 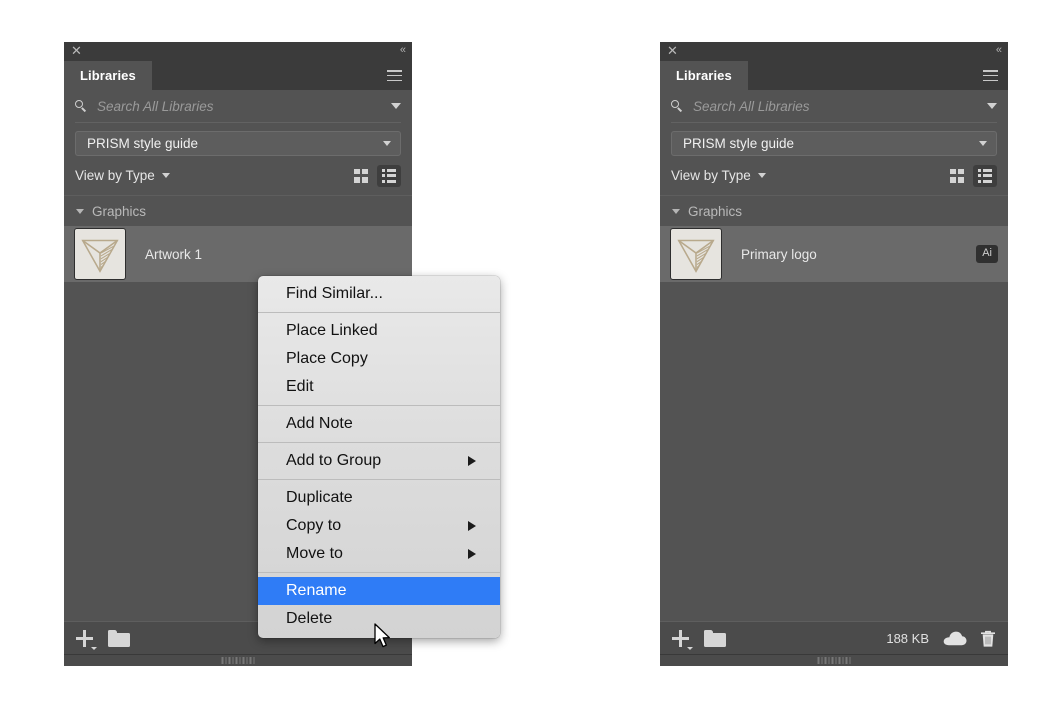 What do you see at coordinates (314, 553) in the screenshot?
I see `menu-item-label: Move to` at bounding box center [314, 553].